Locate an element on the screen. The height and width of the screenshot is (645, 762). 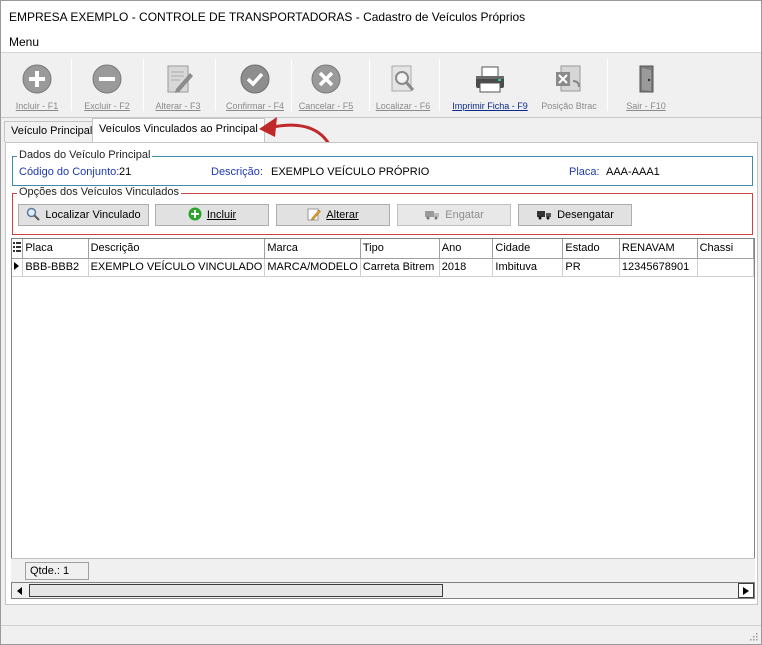
scroll-left-icon is located at coordinates (20, 590).